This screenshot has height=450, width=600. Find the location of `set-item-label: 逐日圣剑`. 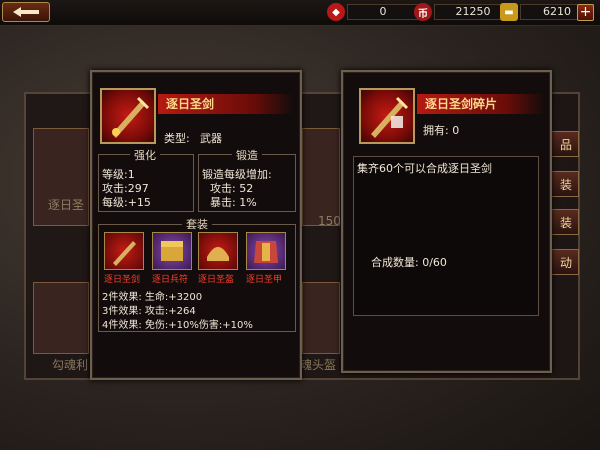

set-item-label: 逐日圣剑 is located at coordinates (122, 280).